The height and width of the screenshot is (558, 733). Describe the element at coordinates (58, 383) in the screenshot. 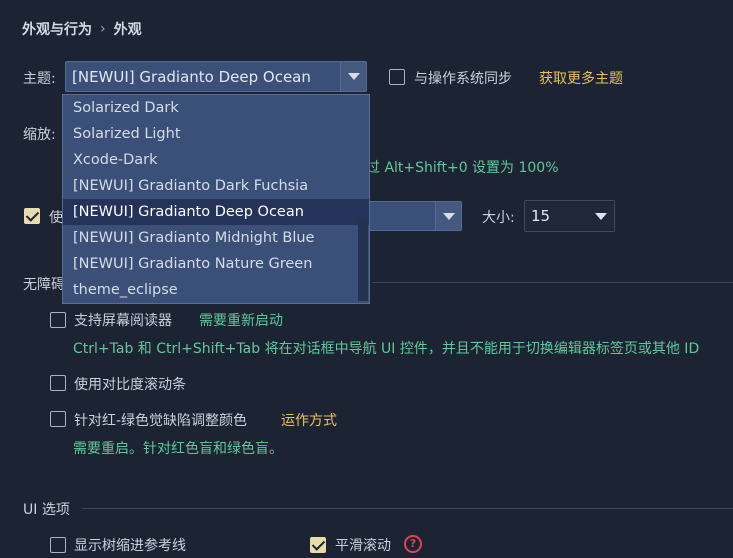

I see `contrast-scrollbars-checkbox` at that location.